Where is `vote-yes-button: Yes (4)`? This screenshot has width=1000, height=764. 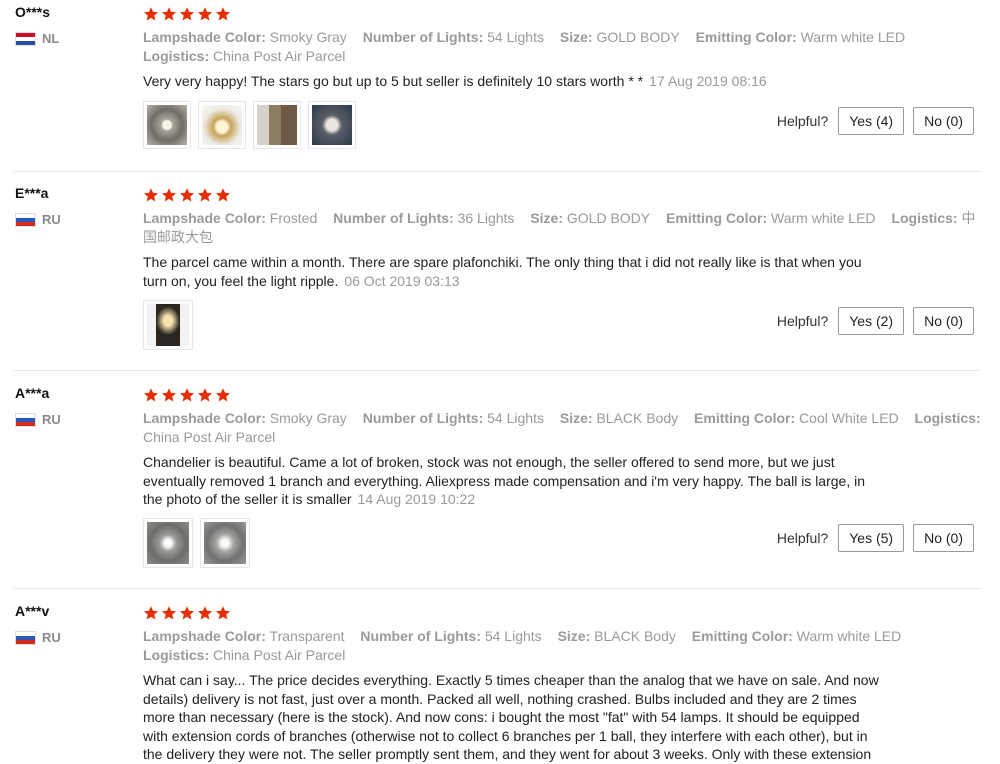 vote-yes-button: Yes (4) is located at coordinates (871, 121).